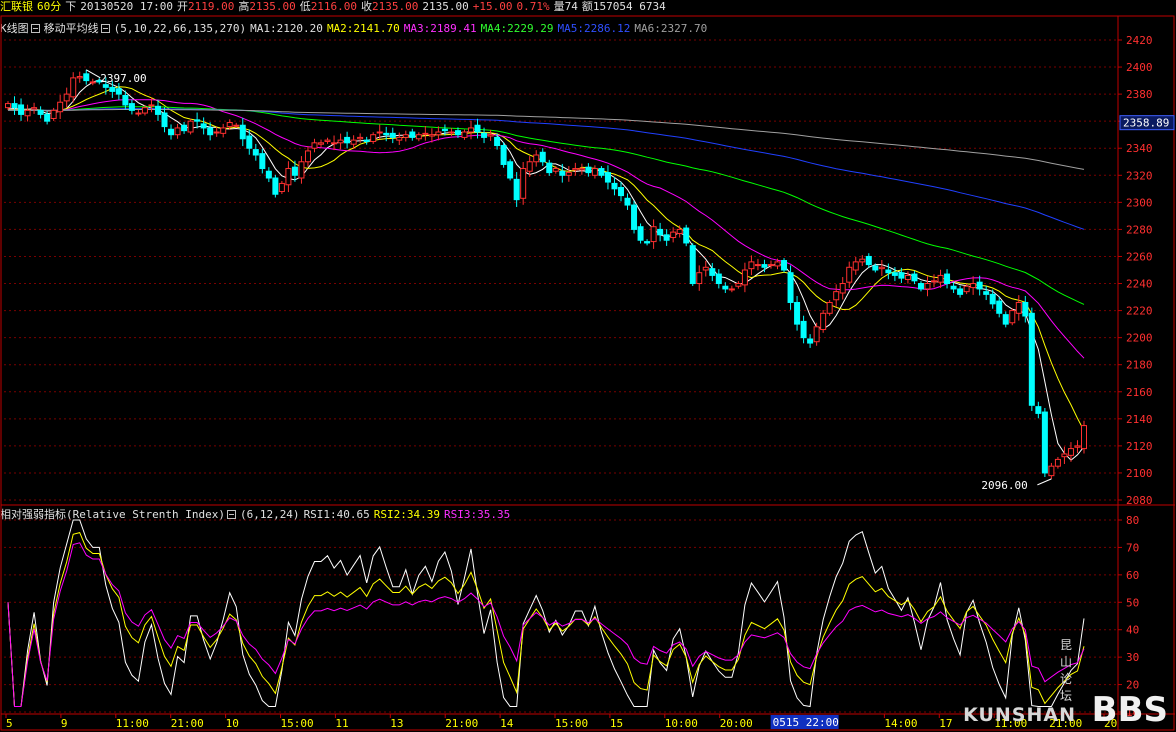 This screenshot has height=732, width=1176. Describe the element at coordinates (546, 139) in the screenshot. I see `ma6-line` at that location.